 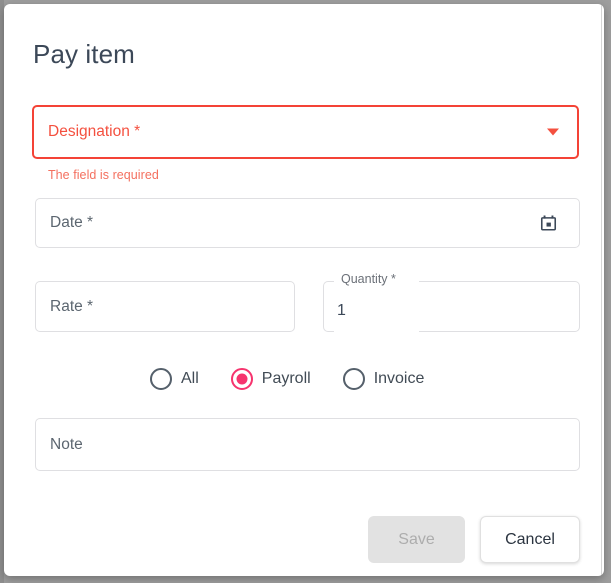 I want to click on chevron-down-icon, so click(x=553, y=132).